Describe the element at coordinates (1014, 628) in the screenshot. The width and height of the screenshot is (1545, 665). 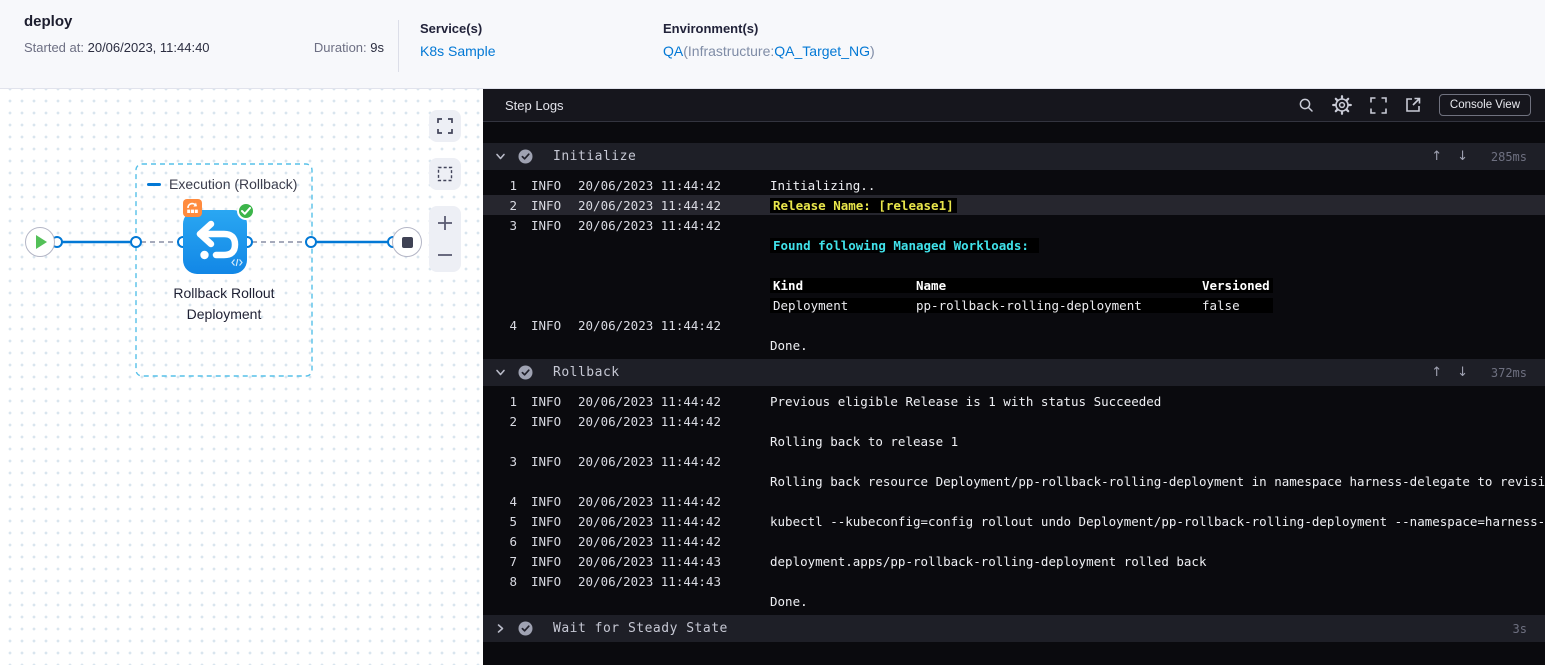
I see `log-section-header: Wait for Steady State 3s` at that location.